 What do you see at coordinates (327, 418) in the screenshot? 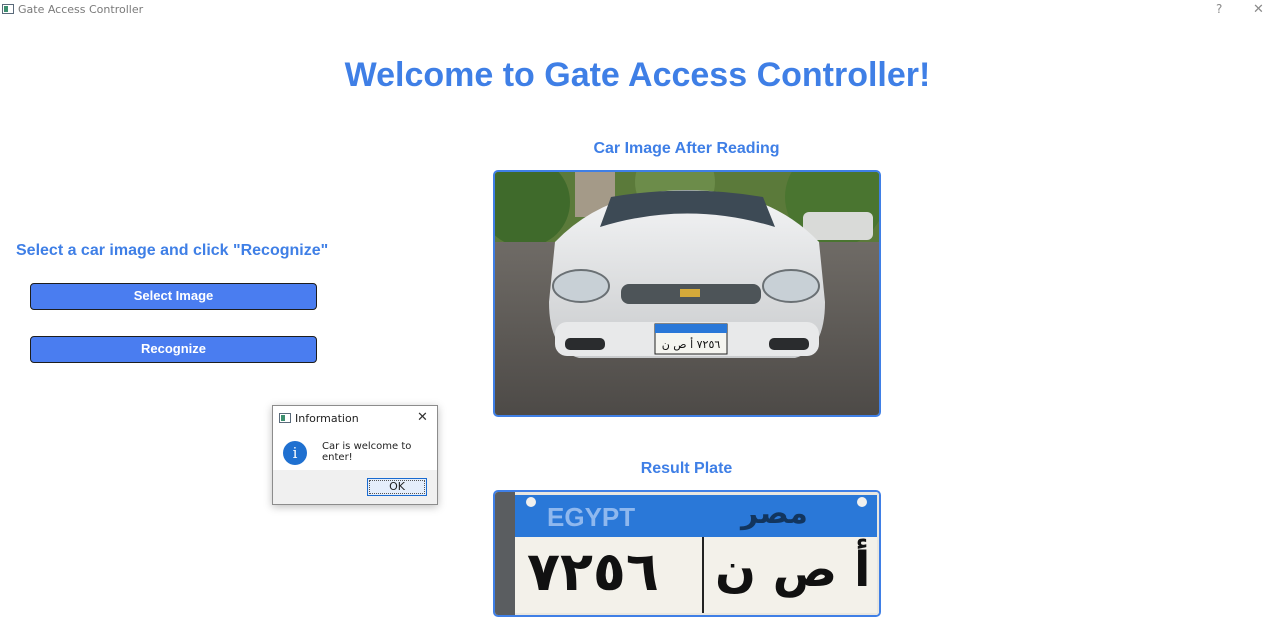
I see `dialog-title: Information` at bounding box center [327, 418].